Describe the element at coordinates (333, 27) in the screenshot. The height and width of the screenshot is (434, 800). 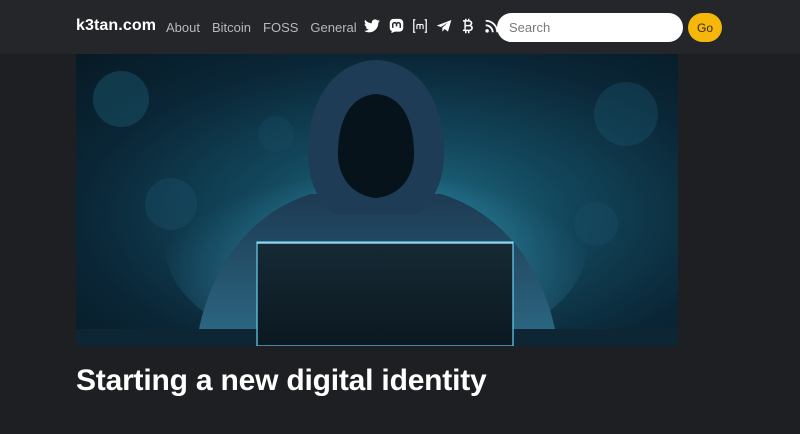
I see `nav-link-general: General` at that location.